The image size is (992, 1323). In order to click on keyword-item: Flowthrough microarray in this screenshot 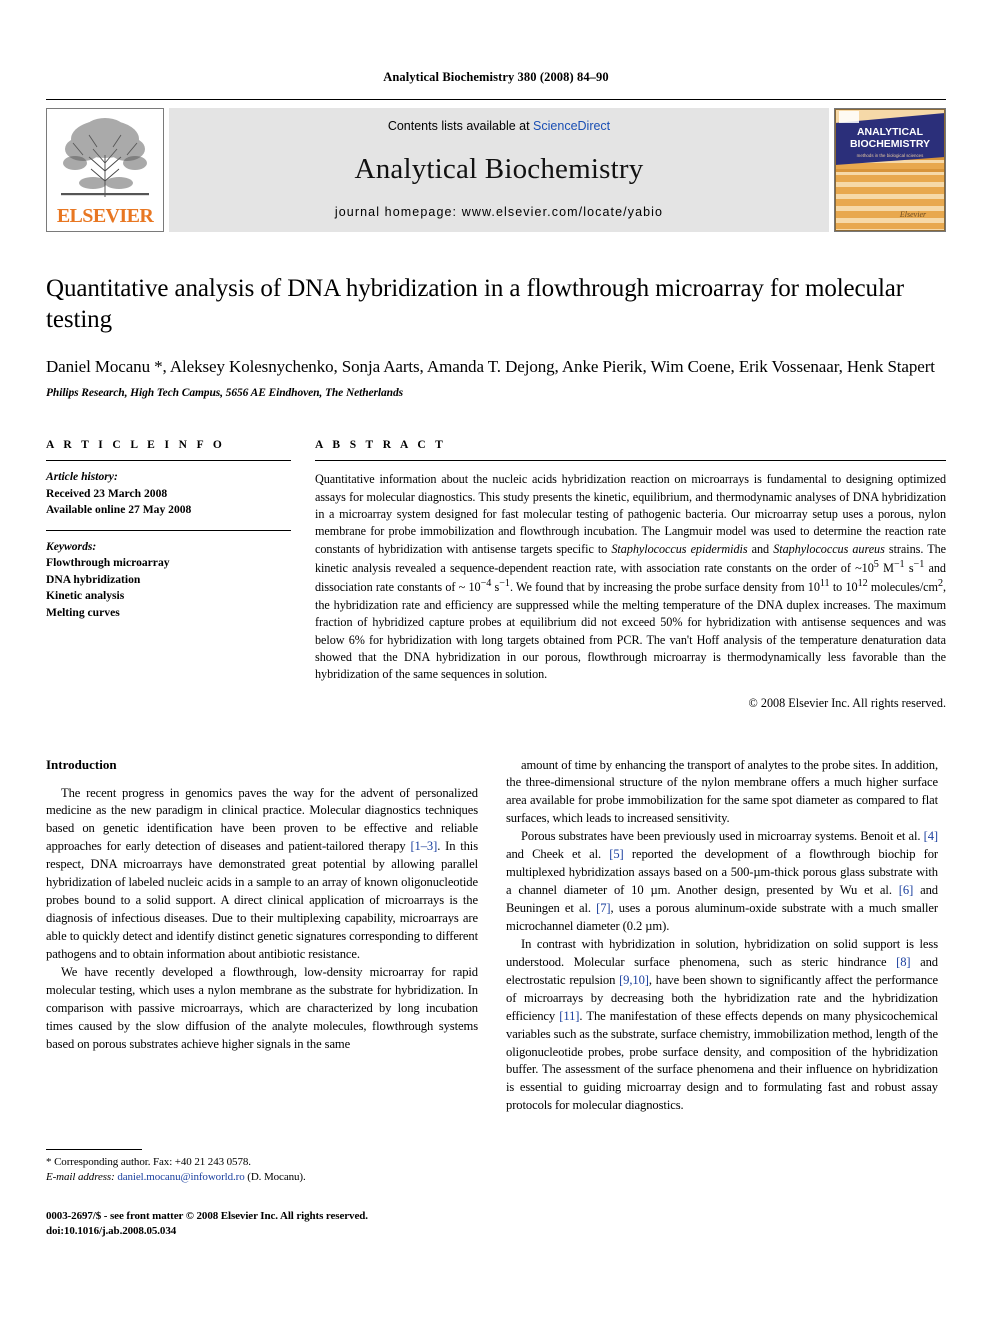, I will do `click(108, 563)`.